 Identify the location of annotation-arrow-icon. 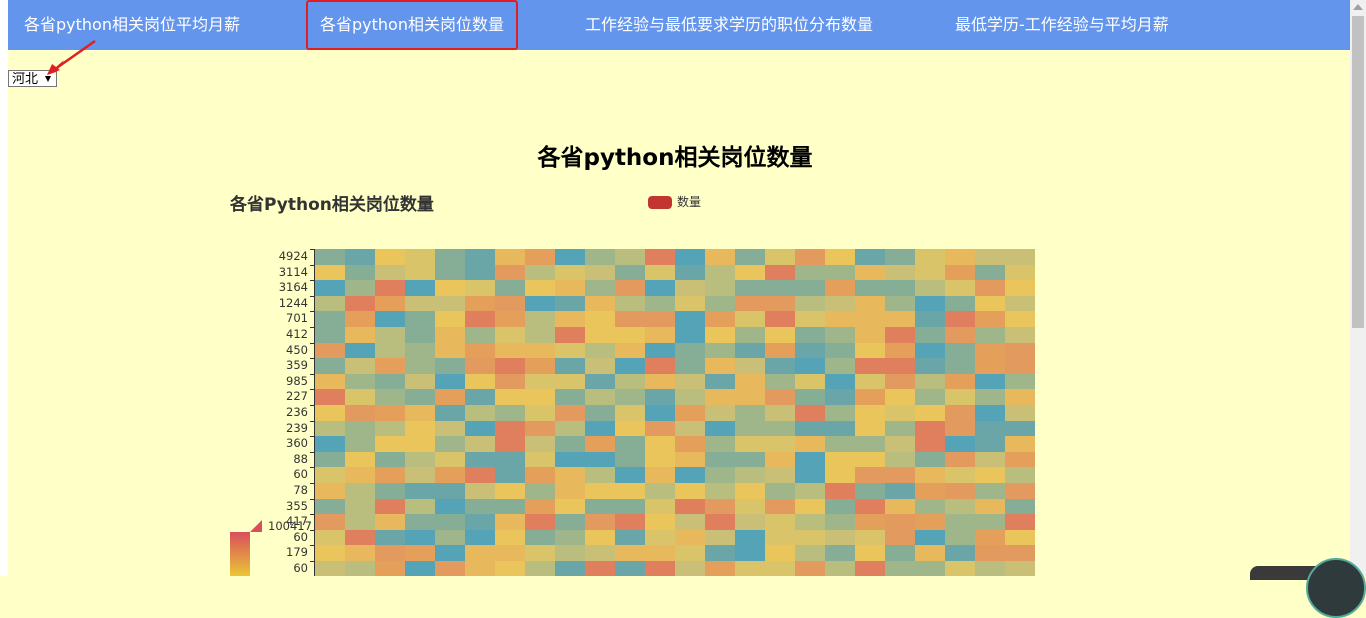
(71, 57).